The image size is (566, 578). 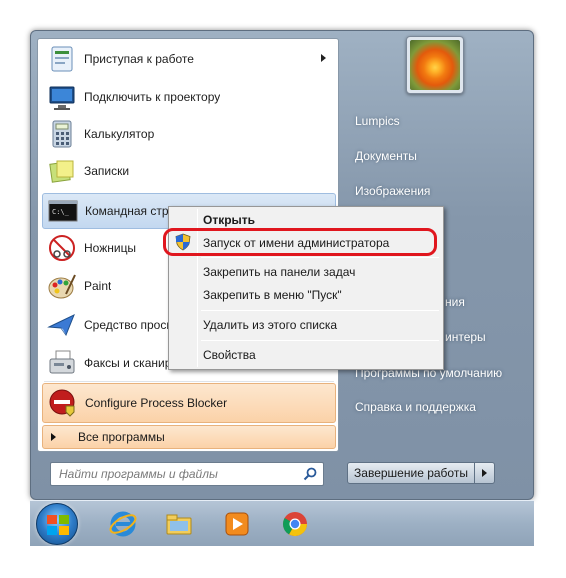 What do you see at coordinates (107, 171) in the screenshot?
I see `program-label: Записки` at bounding box center [107, 171].